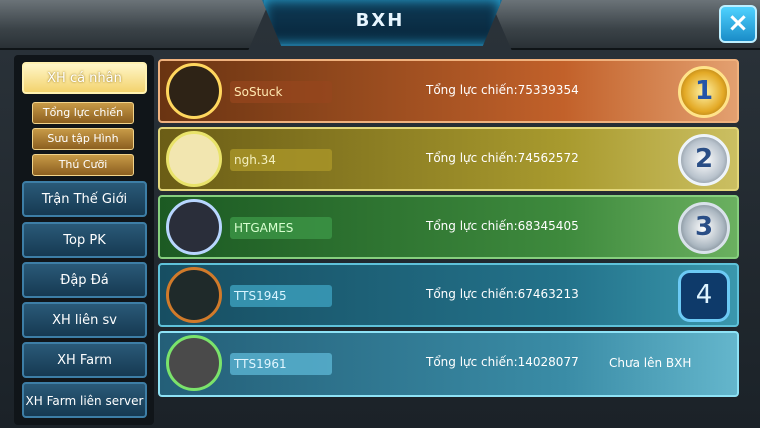  I want to click on tab-xh-farm-lien-server: XH Farm liên server, so click(84, 400).